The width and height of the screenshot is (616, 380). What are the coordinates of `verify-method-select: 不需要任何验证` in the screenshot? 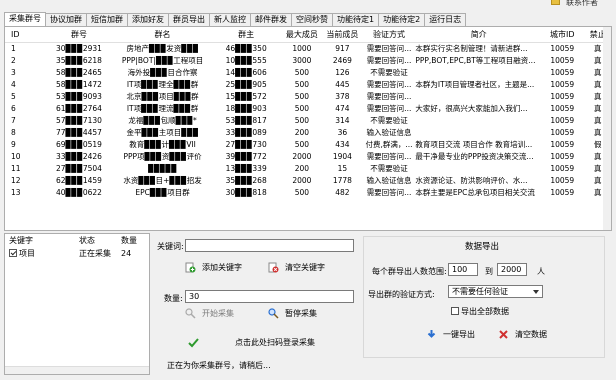 It's located at (495, 291).